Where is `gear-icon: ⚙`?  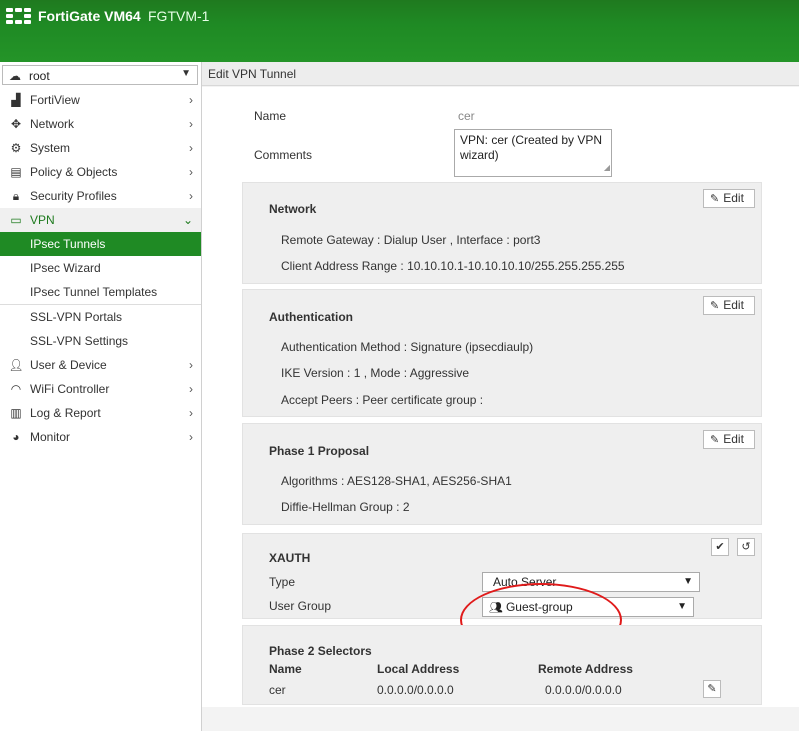
gear-icon: ⚙ is located at coordinates (16, 148).